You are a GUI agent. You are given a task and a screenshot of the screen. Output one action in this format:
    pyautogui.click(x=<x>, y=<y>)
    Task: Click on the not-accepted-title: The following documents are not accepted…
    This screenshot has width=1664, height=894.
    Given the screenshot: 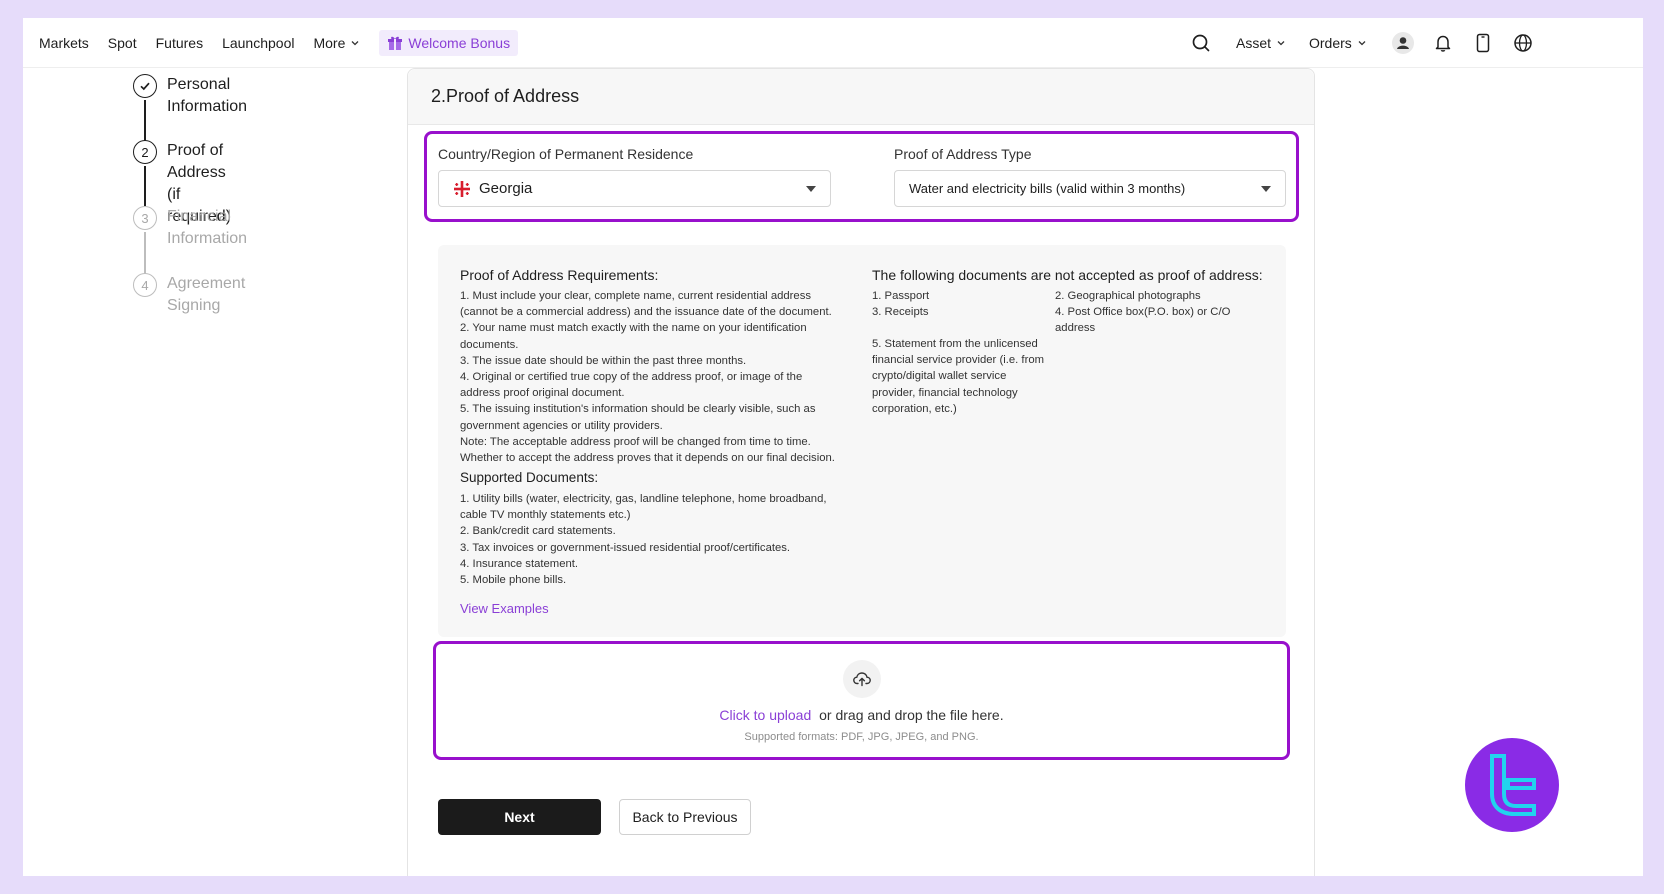 What is the action you would take?
    pyautogui.click(x=1067, y=275)
    